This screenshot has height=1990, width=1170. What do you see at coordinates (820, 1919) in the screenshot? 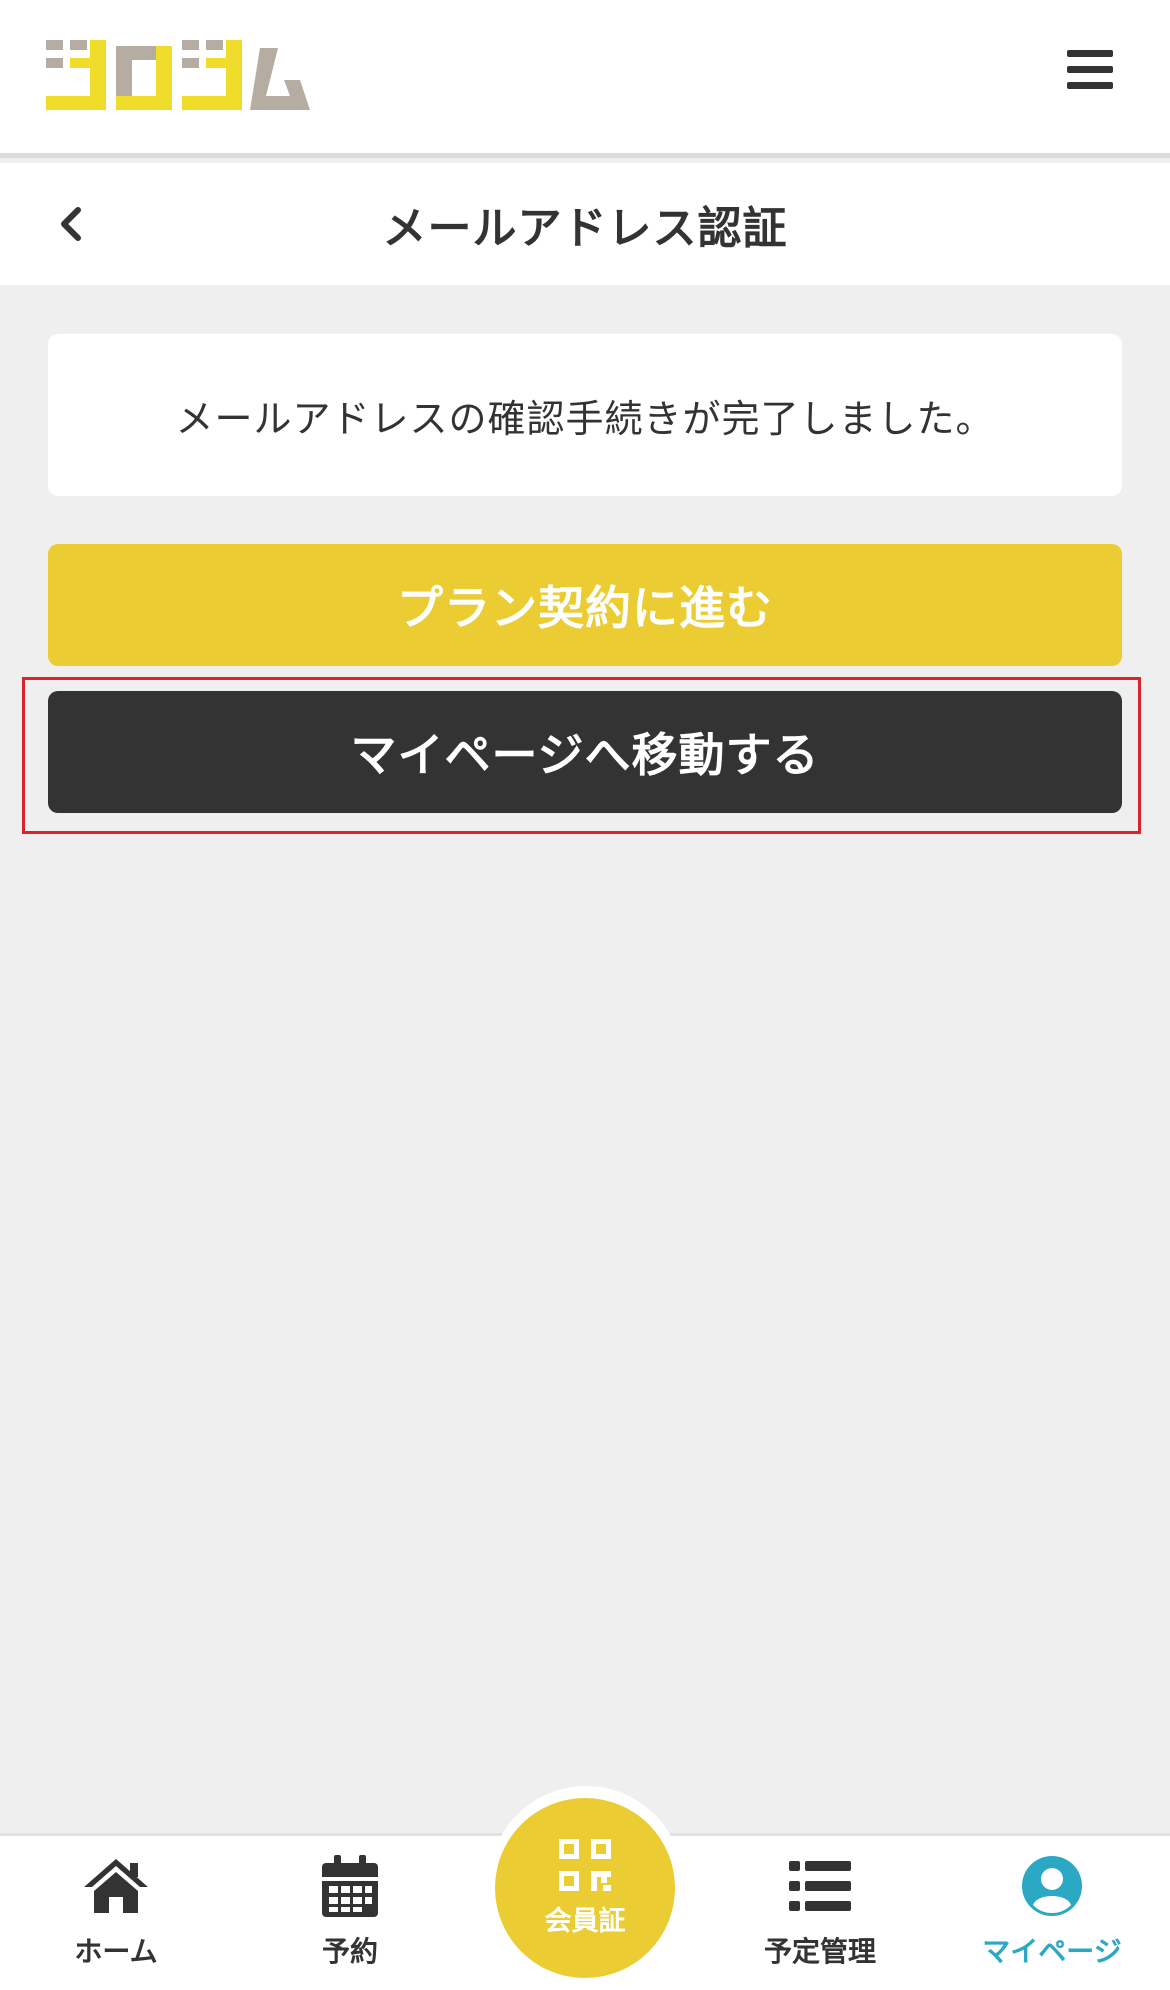
I see `nav-item-schedule: 予定管理` at bounding box center [820, 1919].